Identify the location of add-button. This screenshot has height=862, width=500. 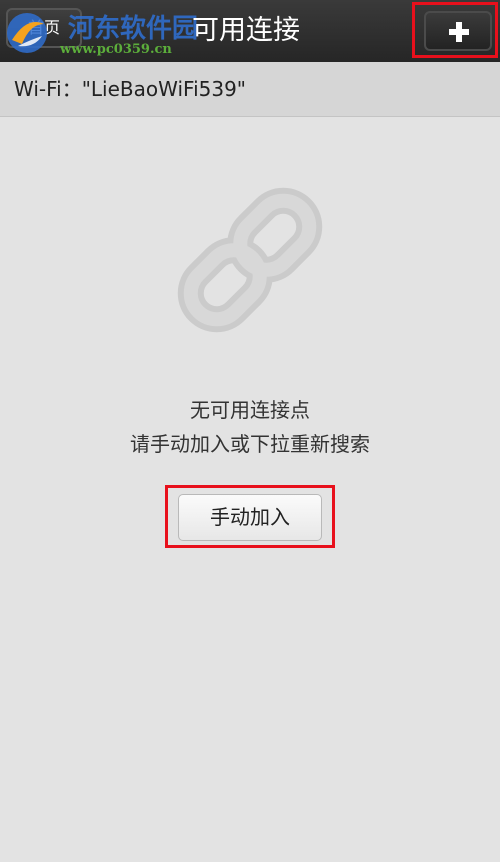
(458, 31).